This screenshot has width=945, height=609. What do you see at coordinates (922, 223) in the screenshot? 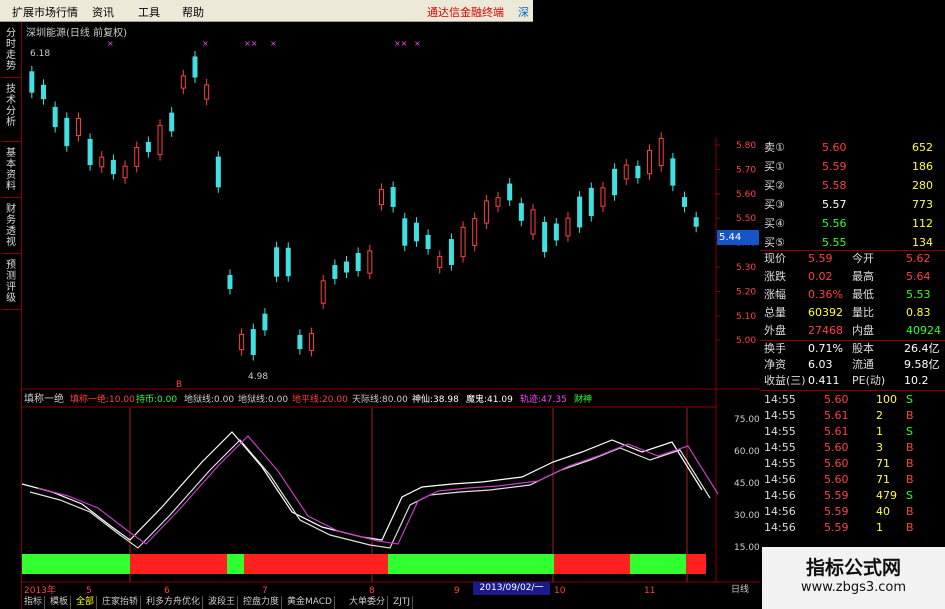
I see `order-volume: 112` at bounding box center [922, 223].